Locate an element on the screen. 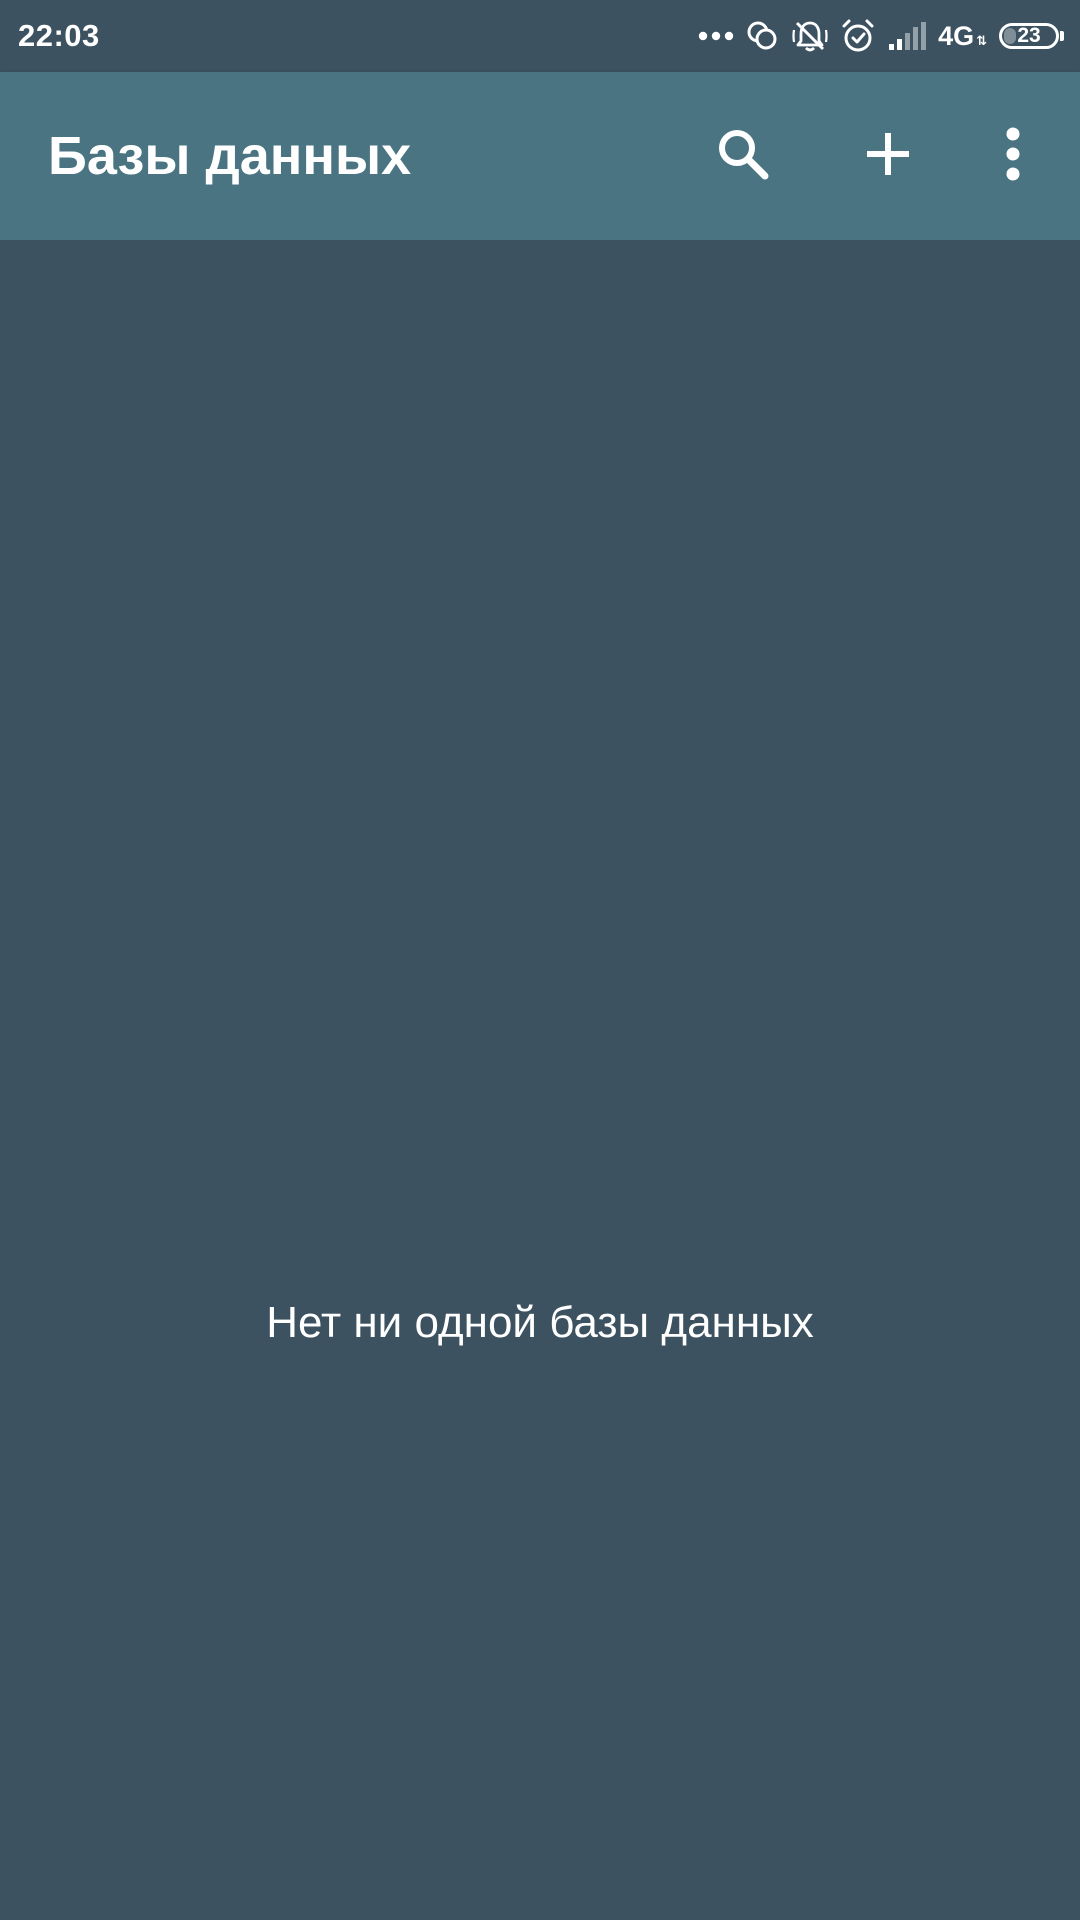  search-icon is located at coordinates (743, 156).